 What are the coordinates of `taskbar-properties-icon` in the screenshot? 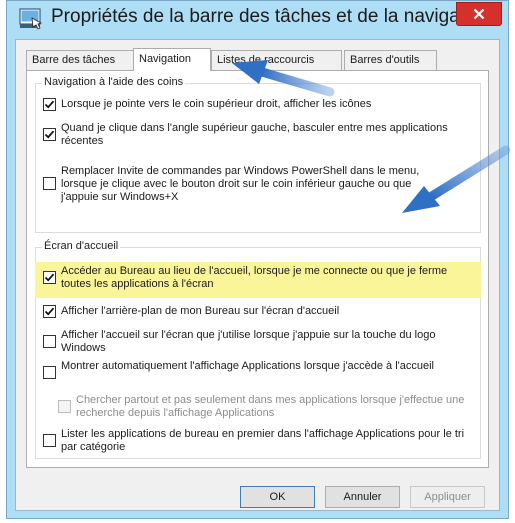 It's located at (30, 19).